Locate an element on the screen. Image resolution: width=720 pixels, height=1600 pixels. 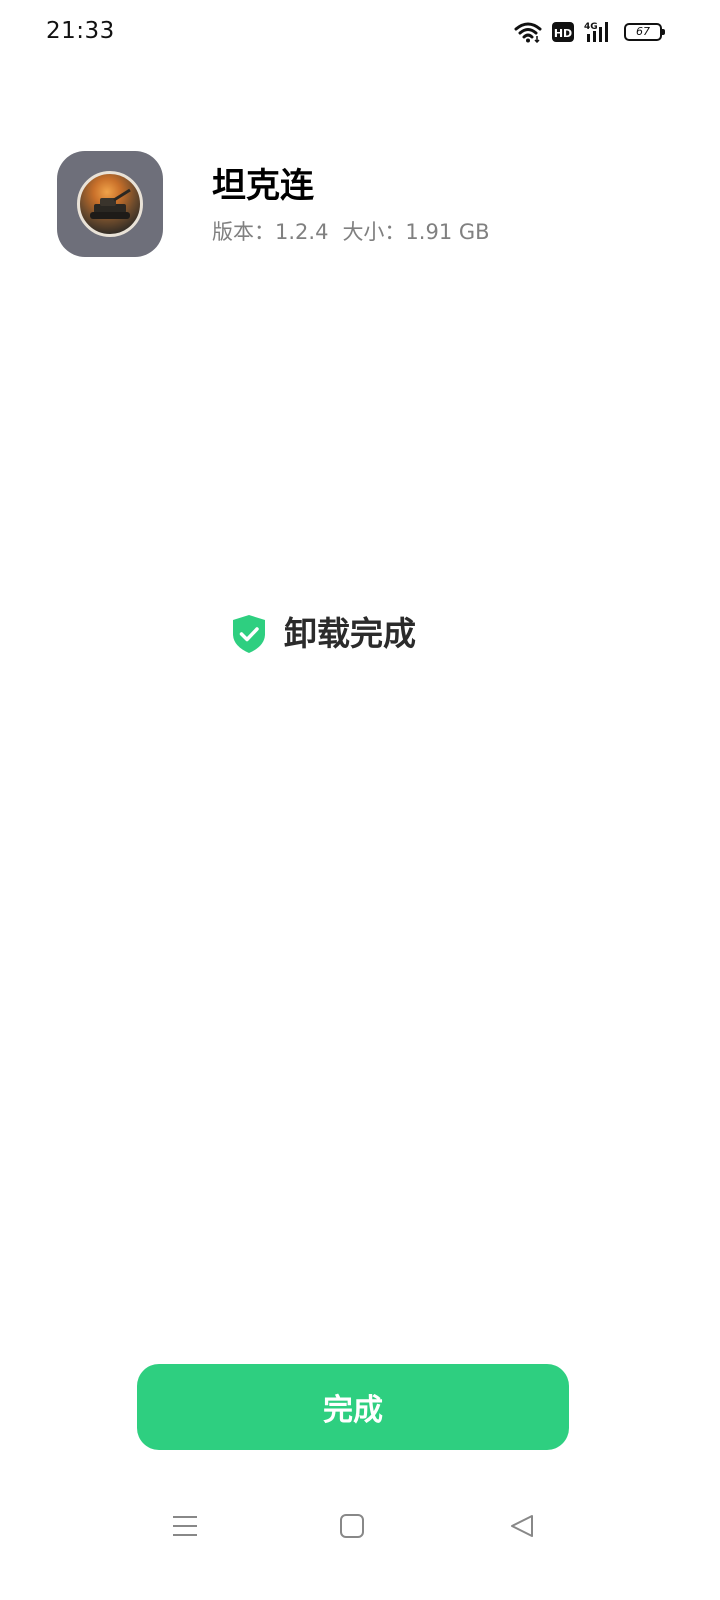
app-meta: 版本：1.2.4 大小：1.91 GB is located at coordinates (351, 232).